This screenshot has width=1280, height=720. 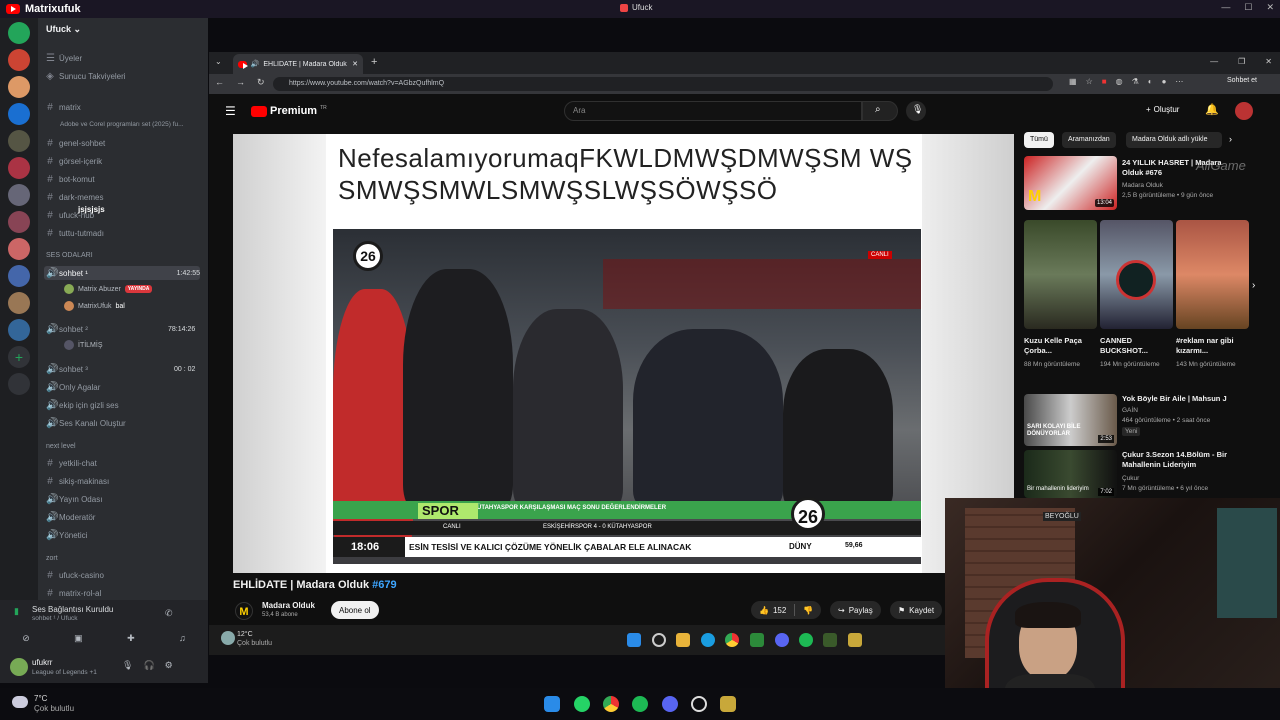 What do you see at coordinates (582, 704) in the screenshot?
I see `whatsapp-icon` at bounding box center [582, 704].